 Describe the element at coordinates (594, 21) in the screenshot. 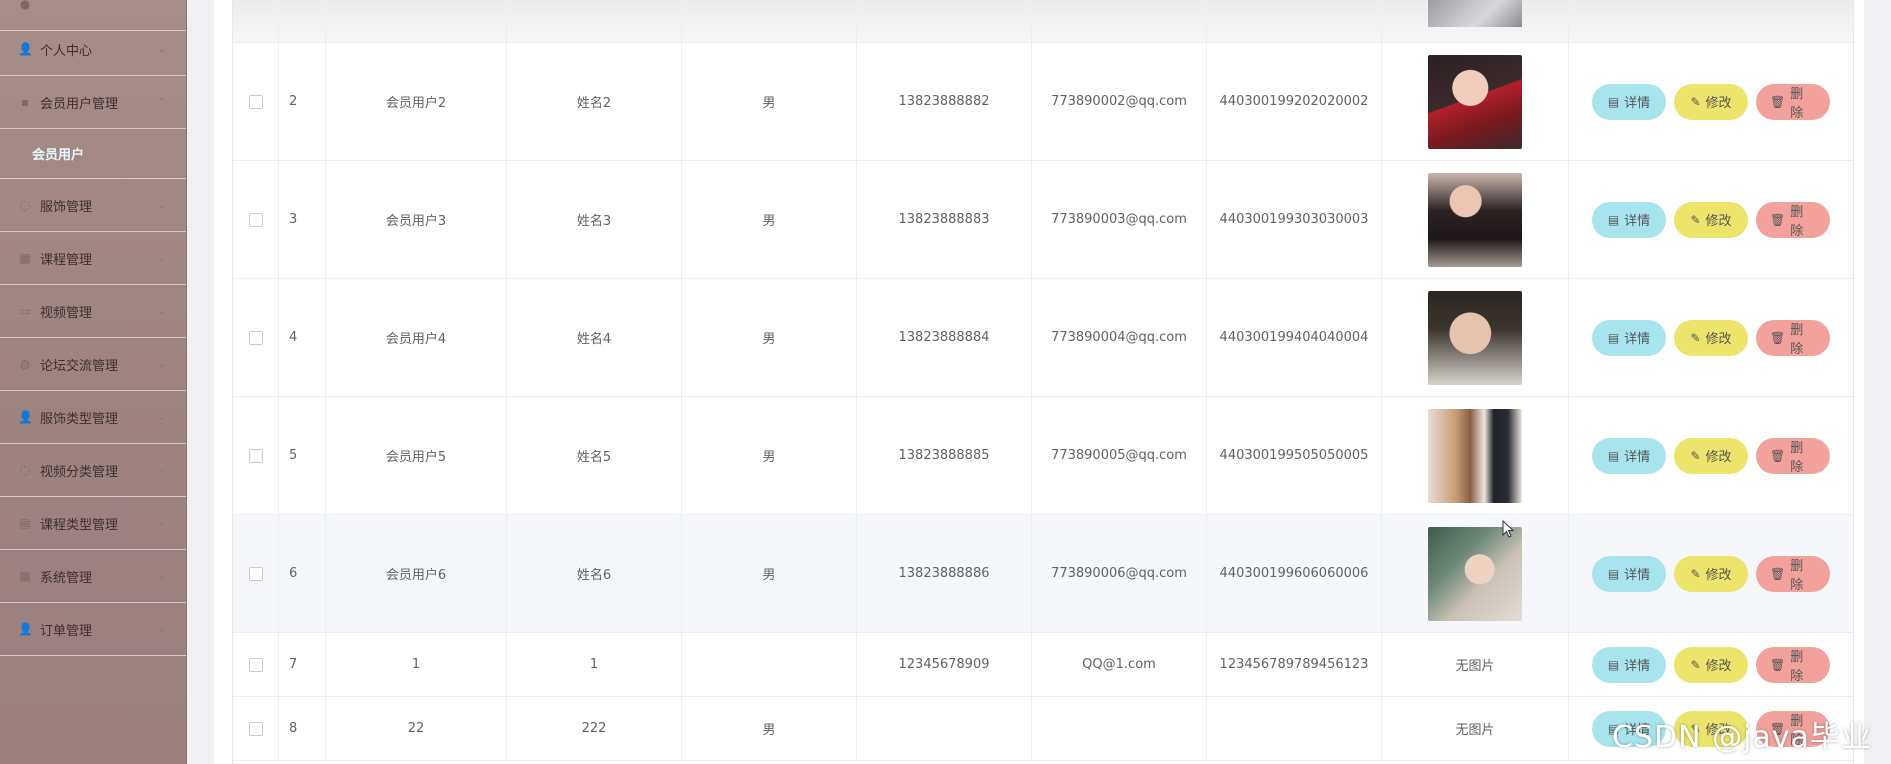

I see `name-cell` at that location.